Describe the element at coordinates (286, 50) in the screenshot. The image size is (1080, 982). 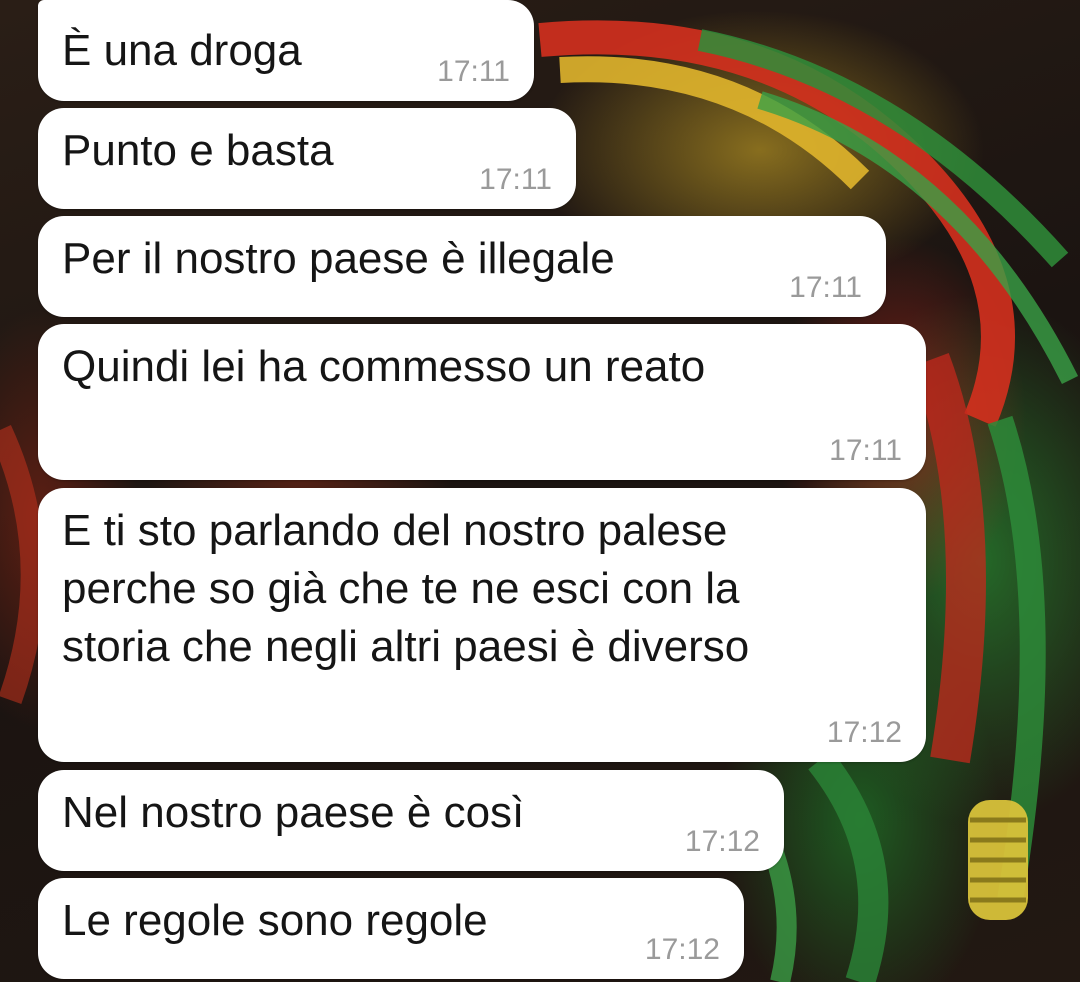
I see `message-bubble: È una droga 17:11` at that location.